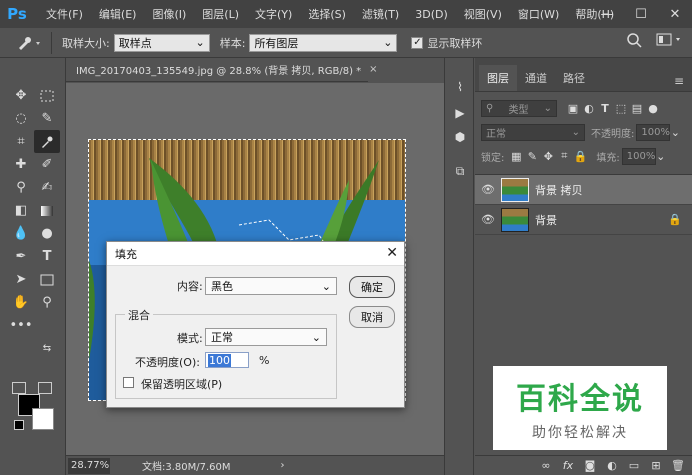 This screenshot has width=692, height=475. I want to click on history-brush-tool-icon: ✍, so click(47, 187).